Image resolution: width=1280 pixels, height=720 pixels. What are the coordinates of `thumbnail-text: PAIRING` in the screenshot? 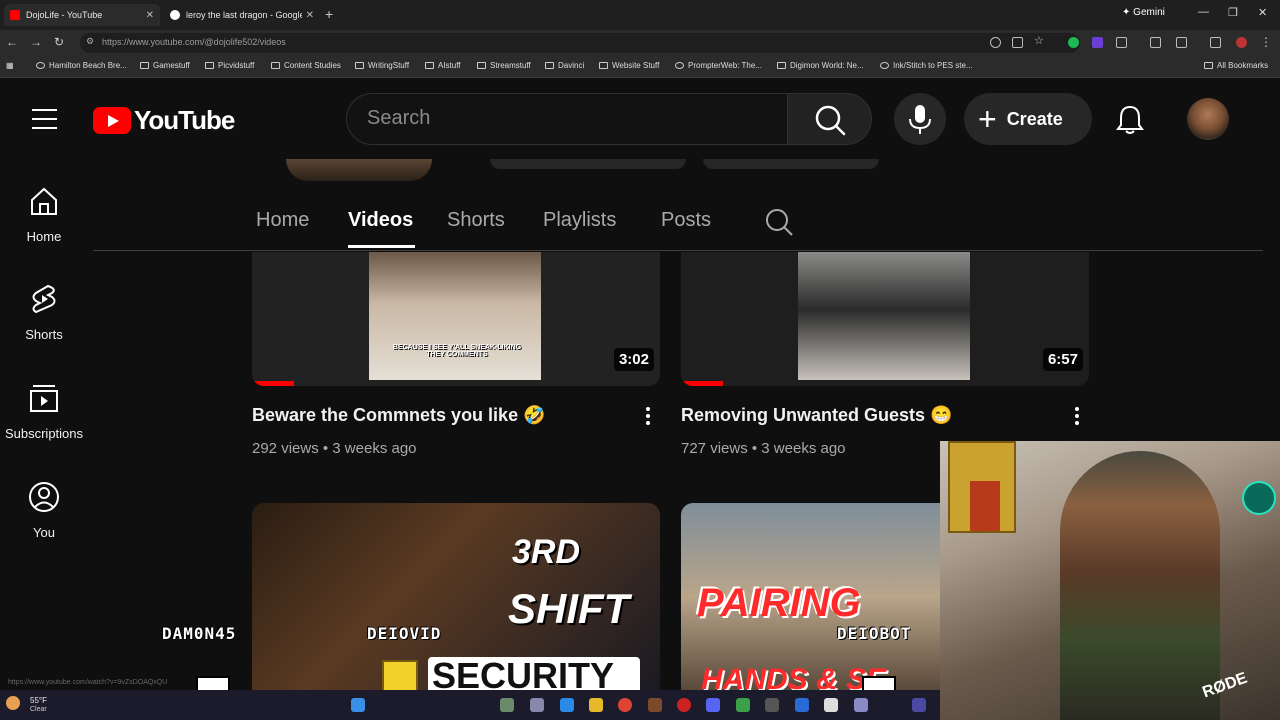 It's located at (779, 603).